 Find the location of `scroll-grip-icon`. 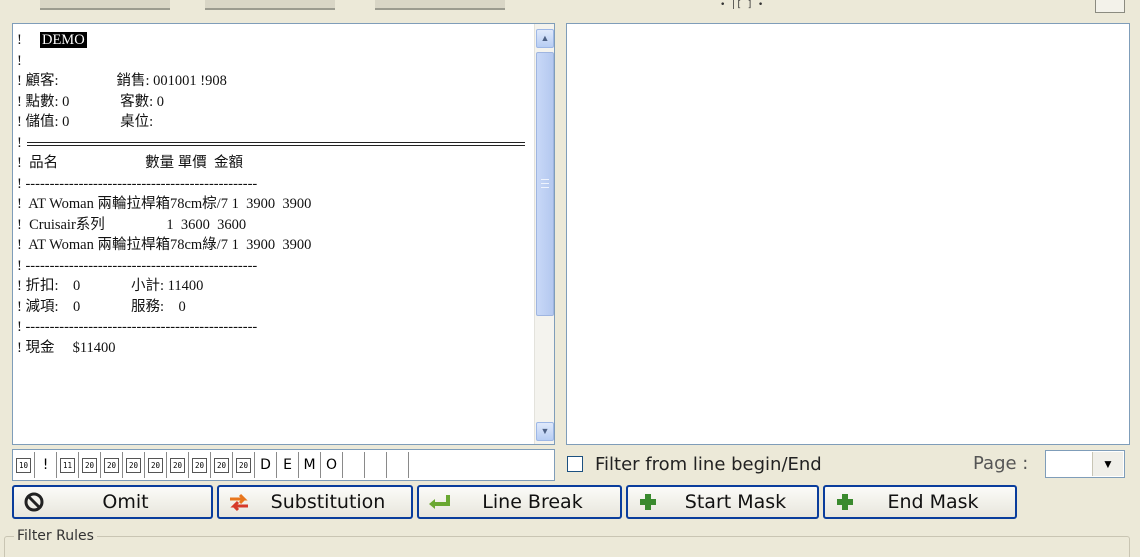

scroll-grip-icon is located at coordinates (545, 183).